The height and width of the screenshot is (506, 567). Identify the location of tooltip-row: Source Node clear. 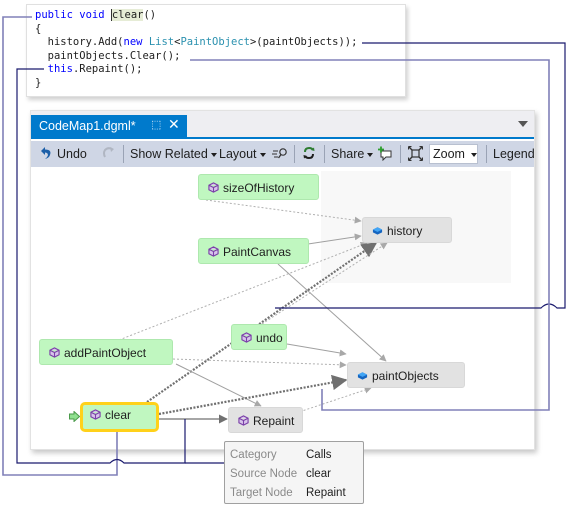
(296, 474).